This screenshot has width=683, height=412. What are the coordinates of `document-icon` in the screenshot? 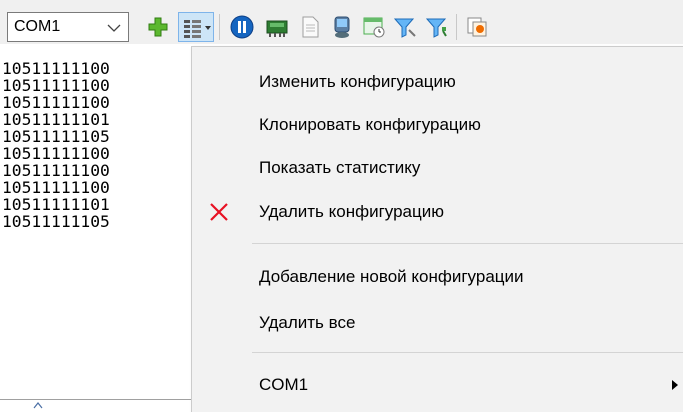 It's located at (310, 27).